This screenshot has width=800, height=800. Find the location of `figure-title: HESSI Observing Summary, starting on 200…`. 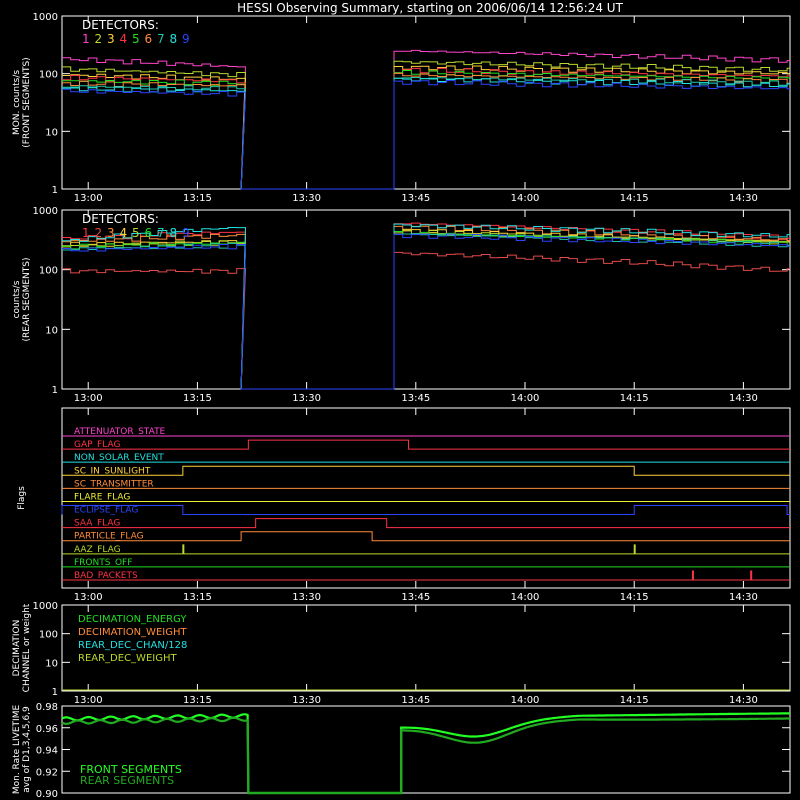

figure-title: HESSI Observing Summary, starting on 200… is located at coordinates (430, 8).